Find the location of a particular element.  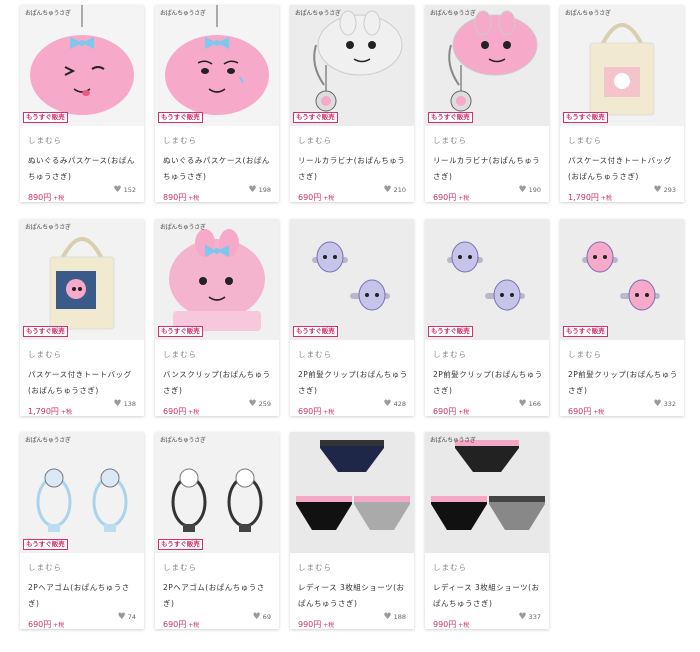

like-count: 166 is located at coordinates (534, 404).